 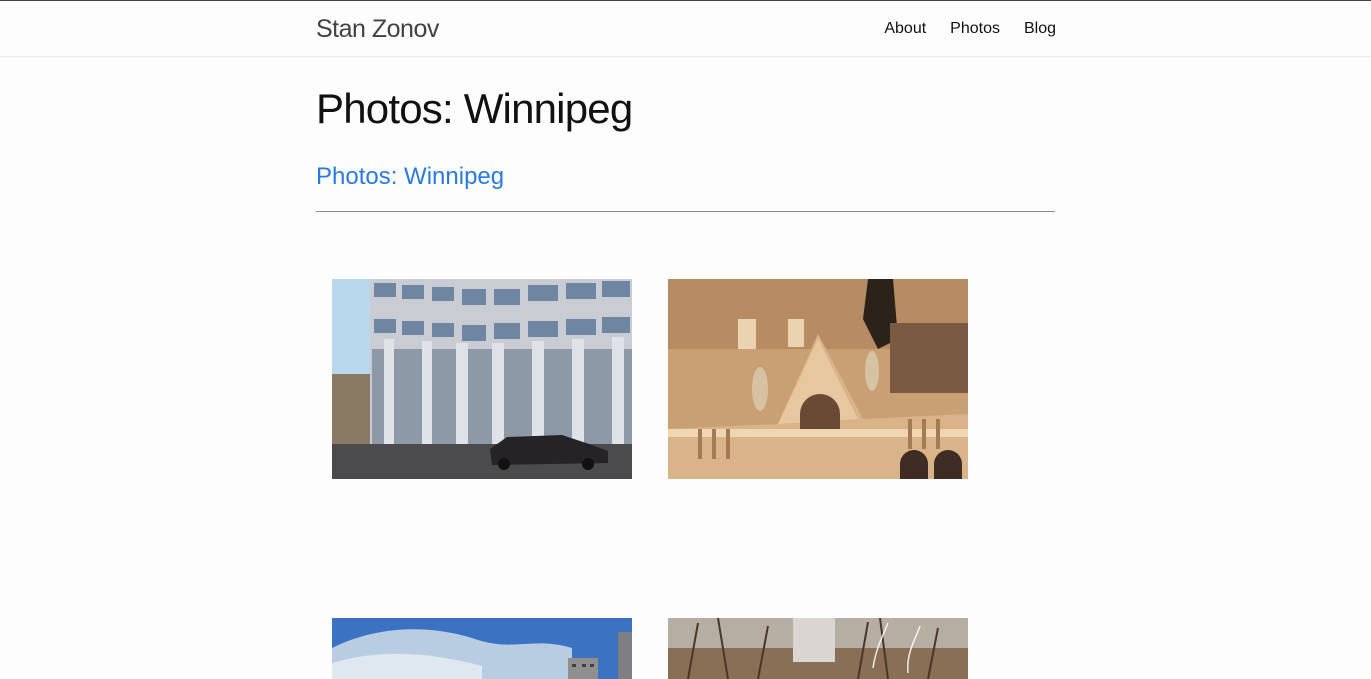 I want to click on site-nav: About Photos Blog, so click(x=970, y=29).